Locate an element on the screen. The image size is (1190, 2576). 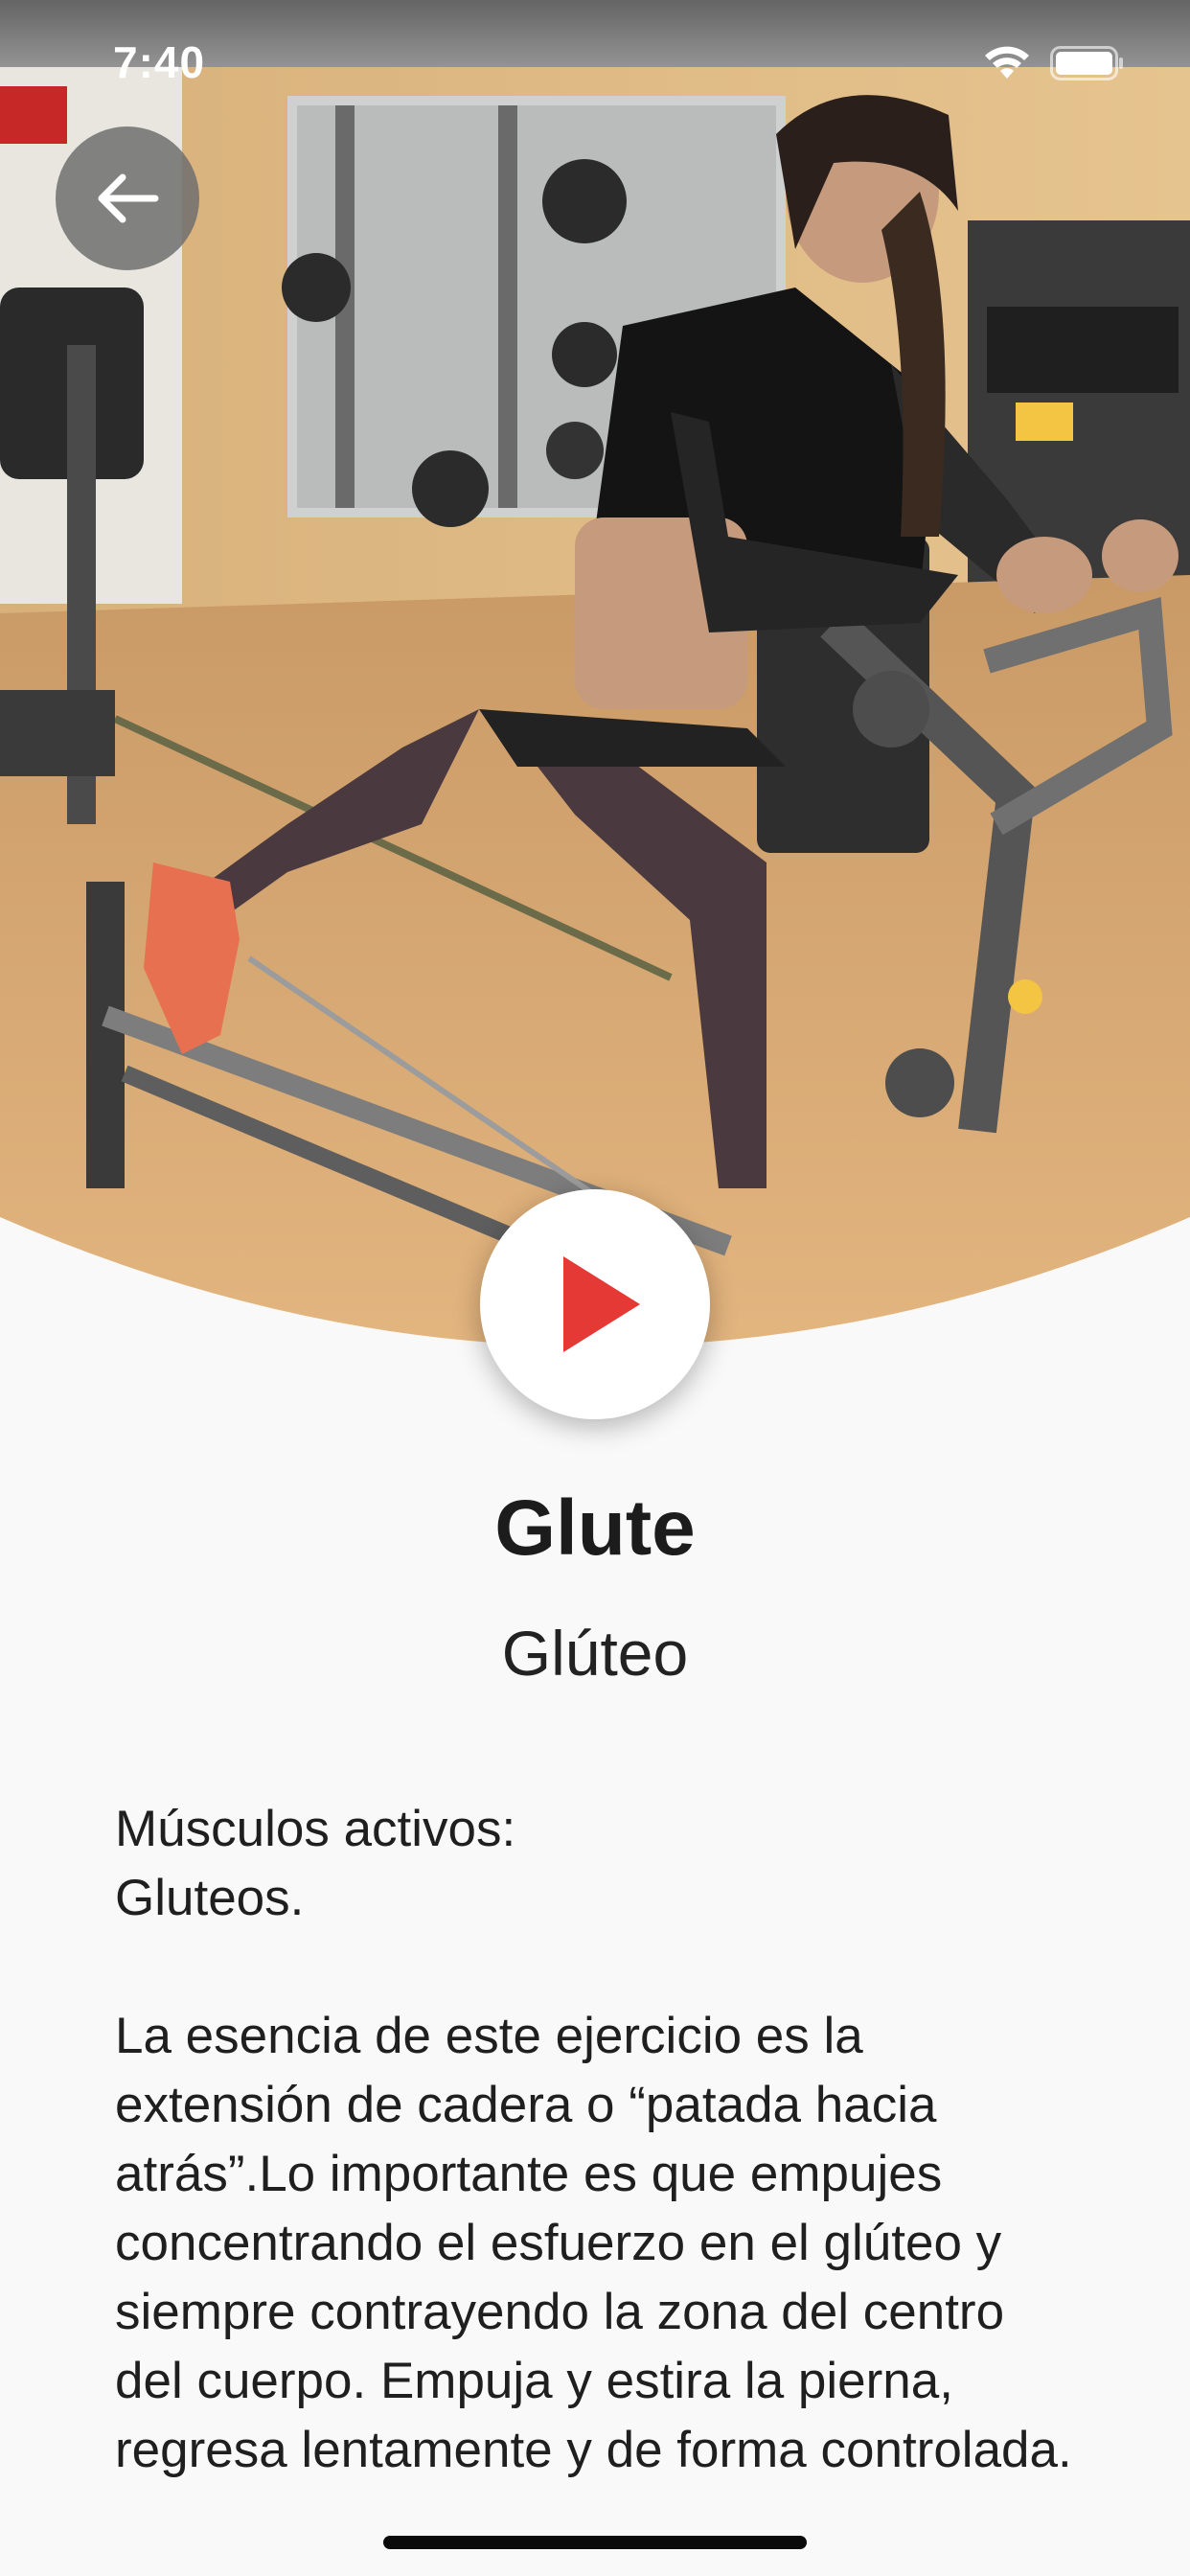
play-icon is located at coordinates (595, 1304).